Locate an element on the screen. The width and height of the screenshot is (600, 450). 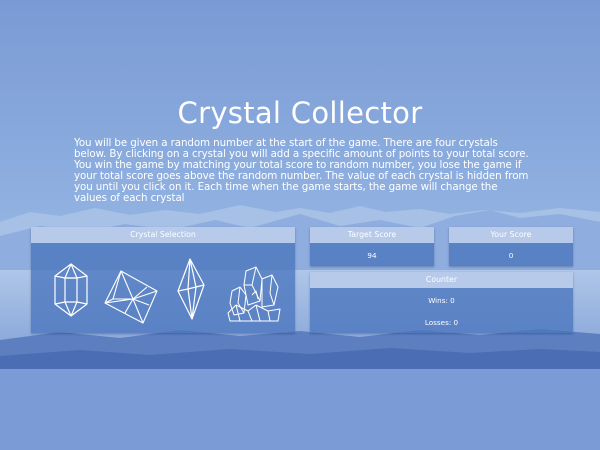
hexagonal-crystal-icon is located at coordinates (71, 290).